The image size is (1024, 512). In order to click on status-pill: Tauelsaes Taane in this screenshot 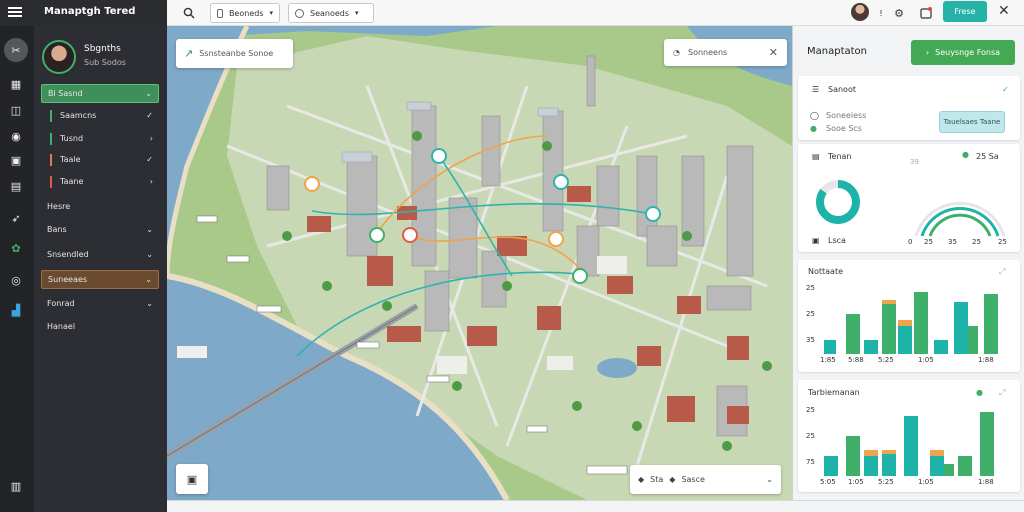, I will do `click(972, 122)`.